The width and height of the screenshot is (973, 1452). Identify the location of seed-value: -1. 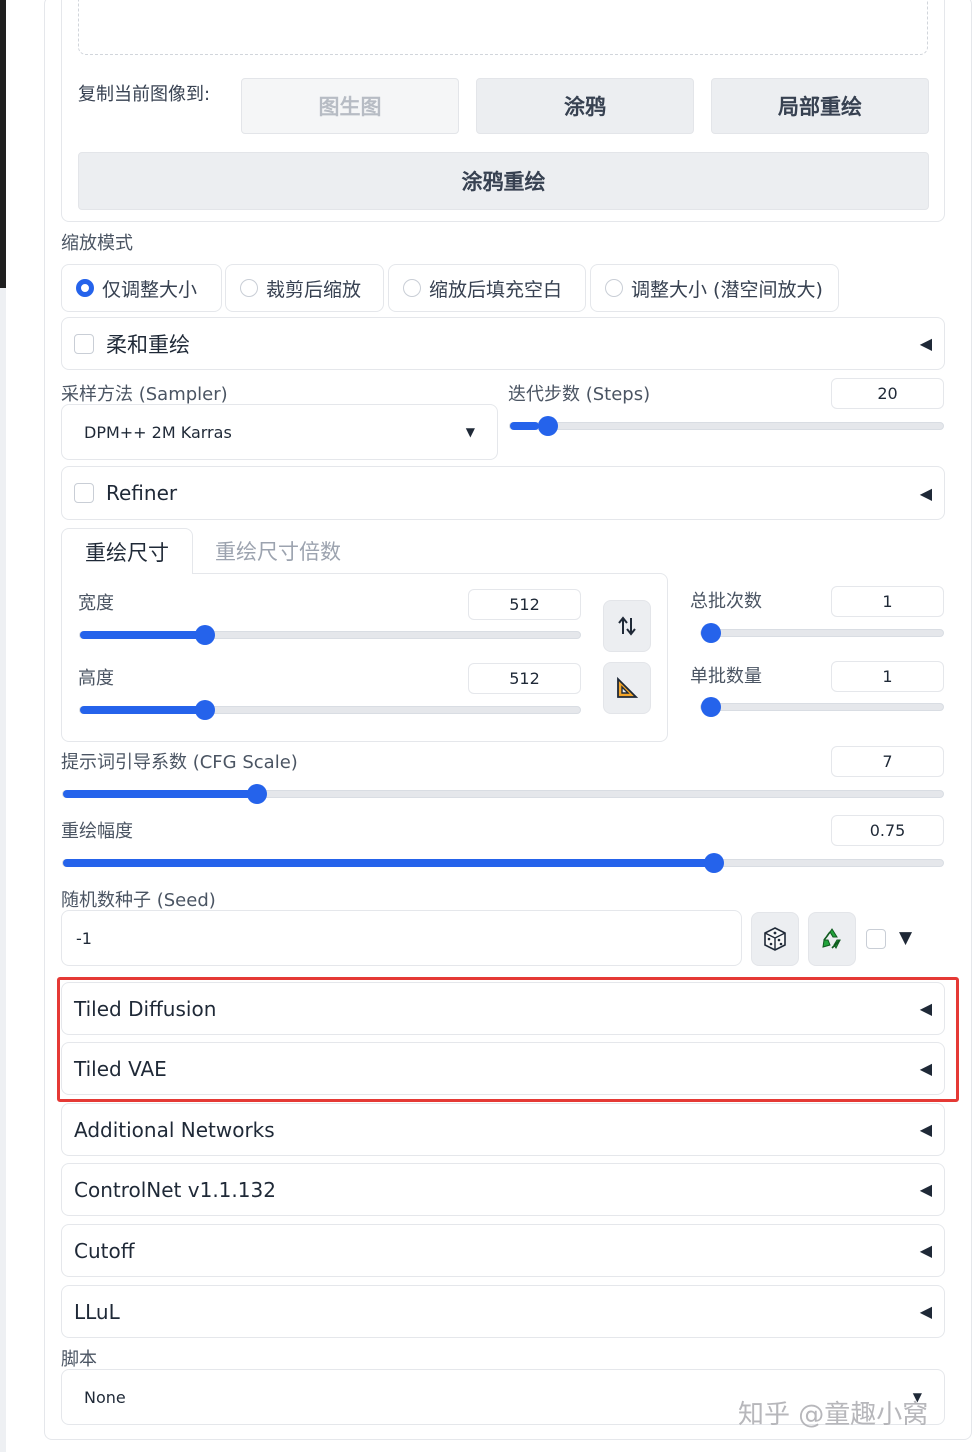
(84, 938).